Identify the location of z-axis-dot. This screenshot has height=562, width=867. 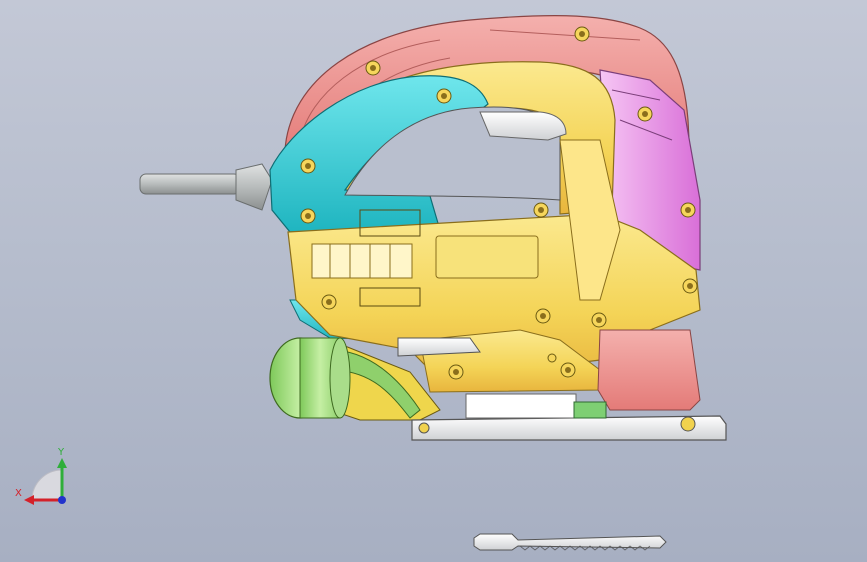
(62, 500).